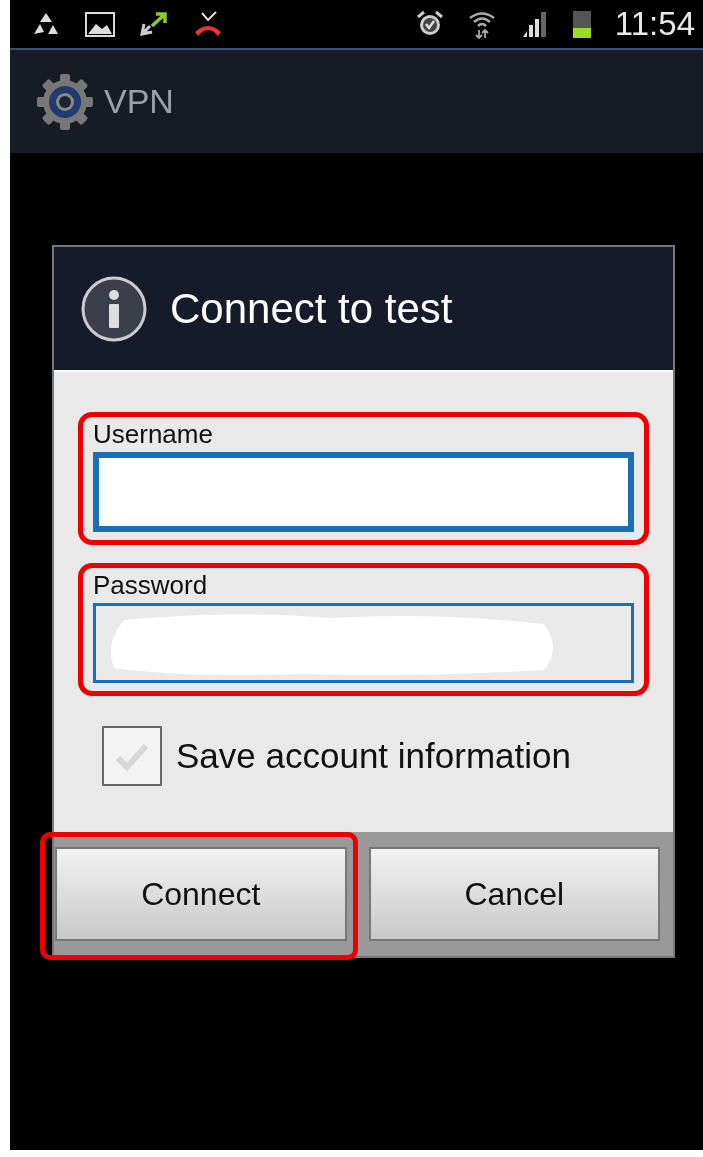 Image resolution: width=703 pixels, height=1157 pixels. I want to click on clock: 11:54, so click(654, 24).